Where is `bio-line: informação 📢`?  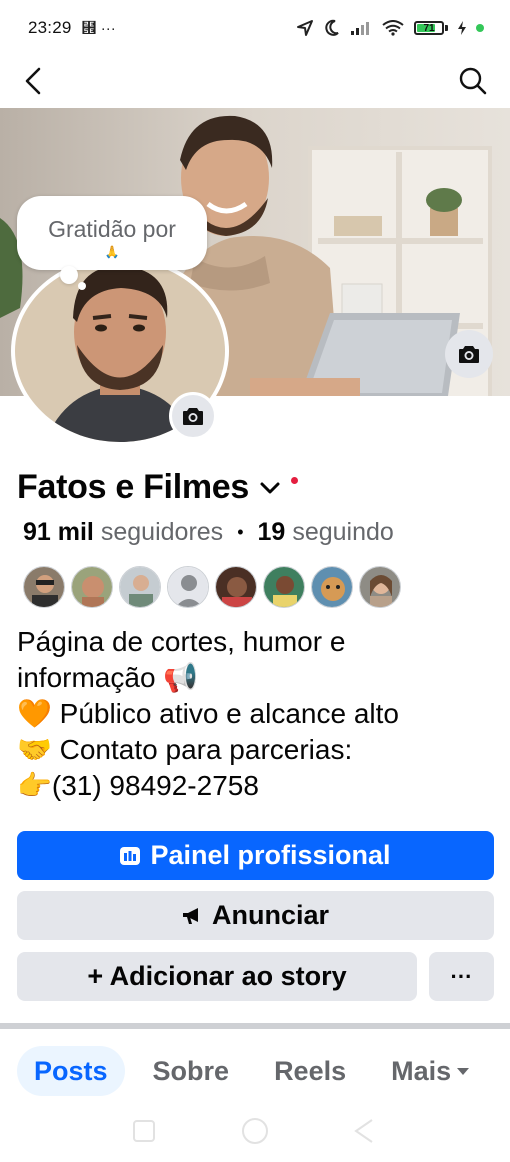 bio-line: informação 📢 is located at coordinates (108, 677).